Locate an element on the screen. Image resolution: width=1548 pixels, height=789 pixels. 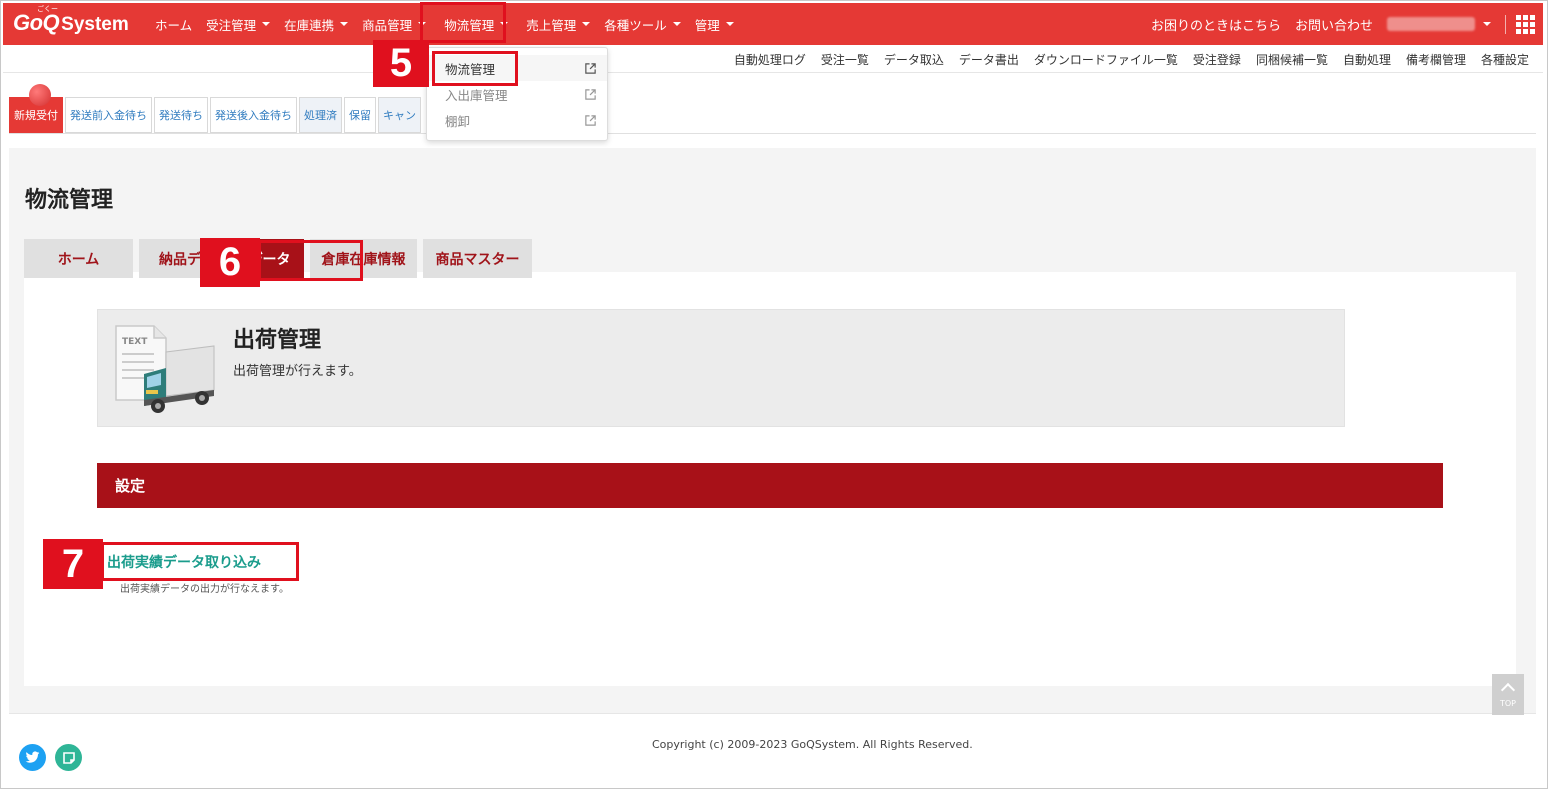
delivery-truck-icon: TEXT is located at coordinates (165, 369).